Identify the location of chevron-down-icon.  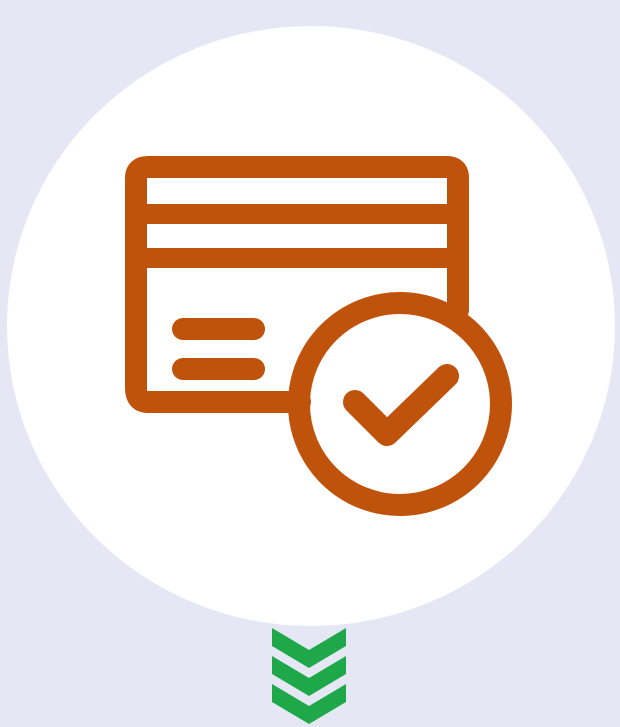
(309, 648).